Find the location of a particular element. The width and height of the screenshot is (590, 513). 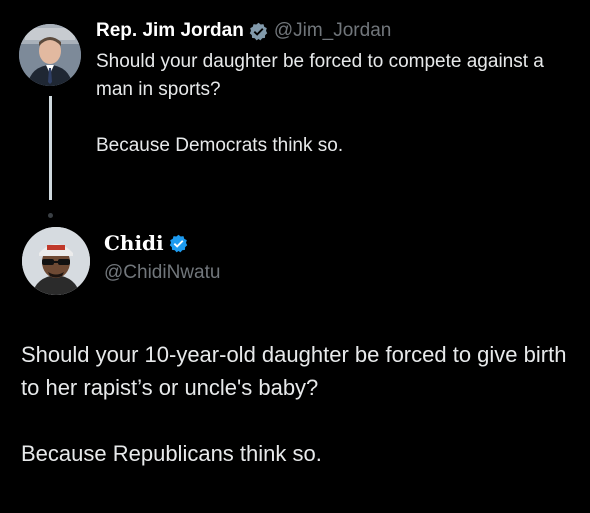

thread-connector-line is located at coordinates (50, 148).